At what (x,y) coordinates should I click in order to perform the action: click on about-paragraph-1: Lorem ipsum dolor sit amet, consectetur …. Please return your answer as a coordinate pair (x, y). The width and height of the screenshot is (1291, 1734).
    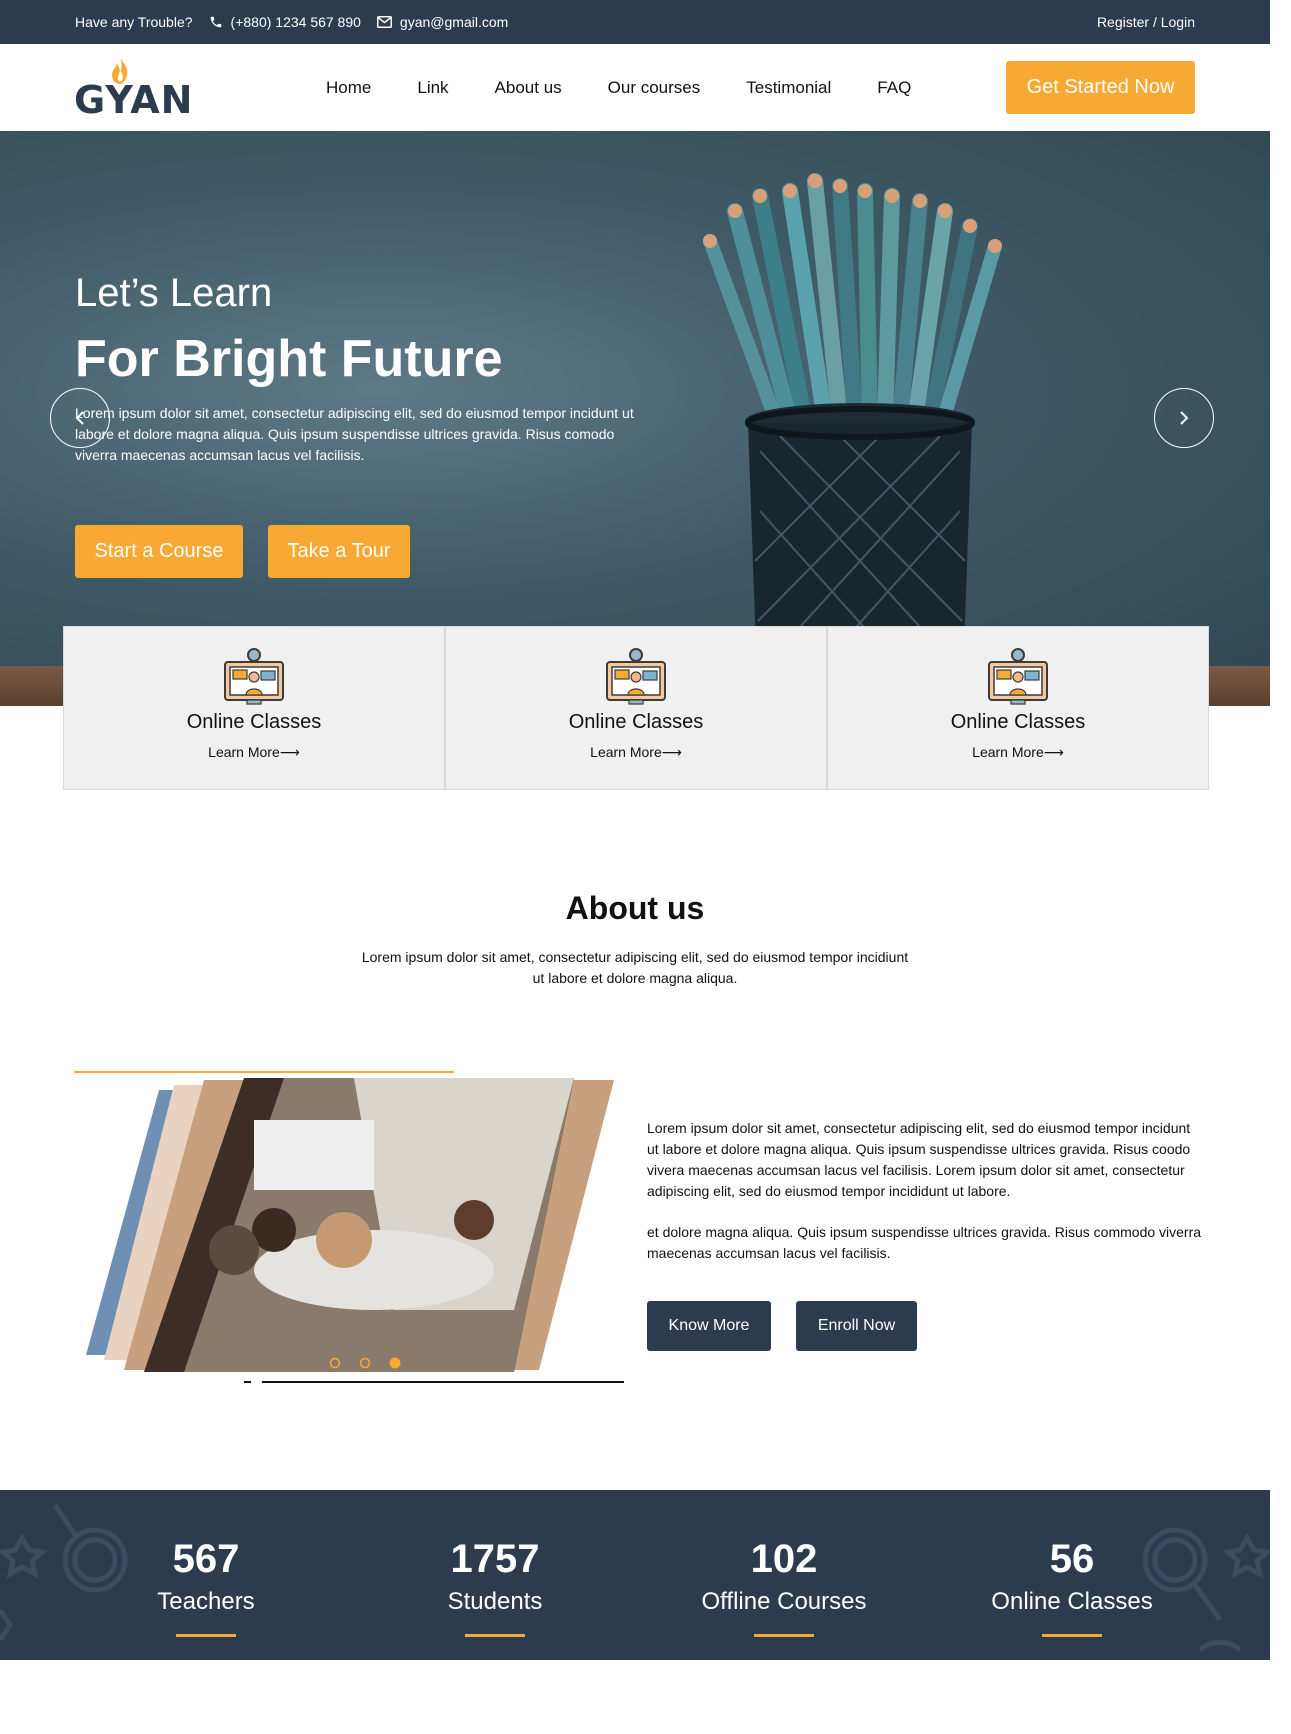
    Looking at the image, I should click on (919, 1159).